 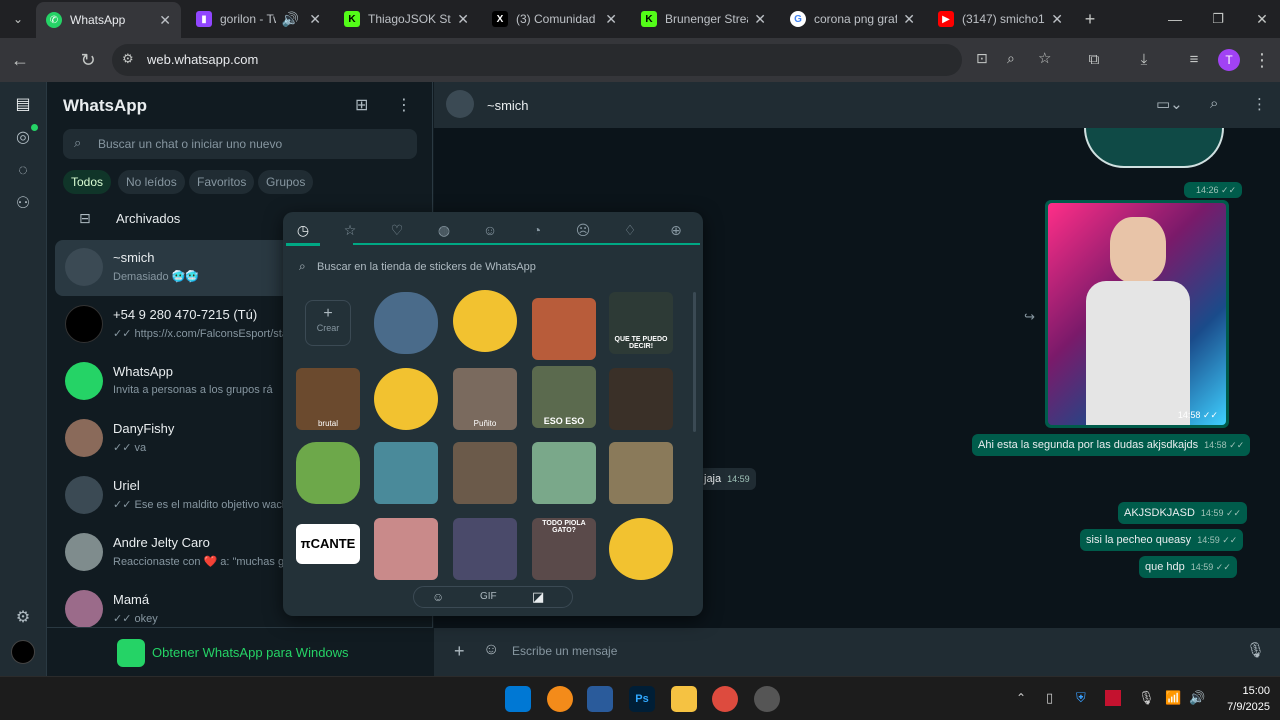 I want to click on tab-gorilon: ▮ gorilon - Tw 🔊 ✕, so click(x=258, y=19).